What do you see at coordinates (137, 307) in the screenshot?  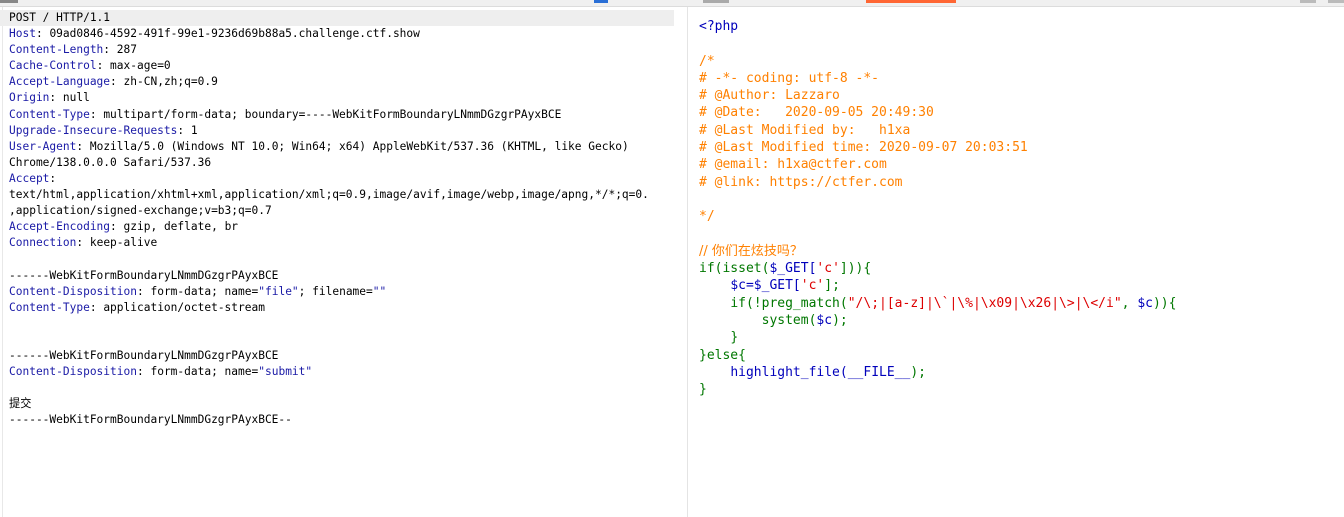 I see `part1-content-type: Content-Type: application/octet-stream` at bounding box center [137, 307].